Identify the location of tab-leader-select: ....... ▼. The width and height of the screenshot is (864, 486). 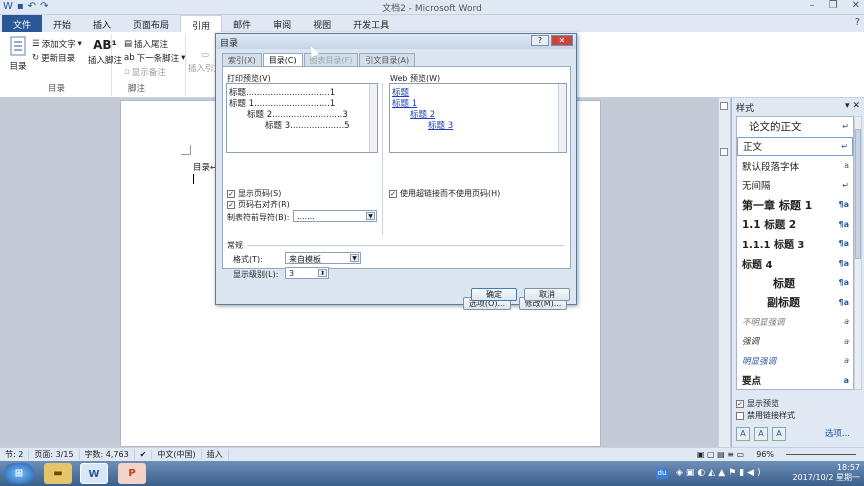
(335, 216).